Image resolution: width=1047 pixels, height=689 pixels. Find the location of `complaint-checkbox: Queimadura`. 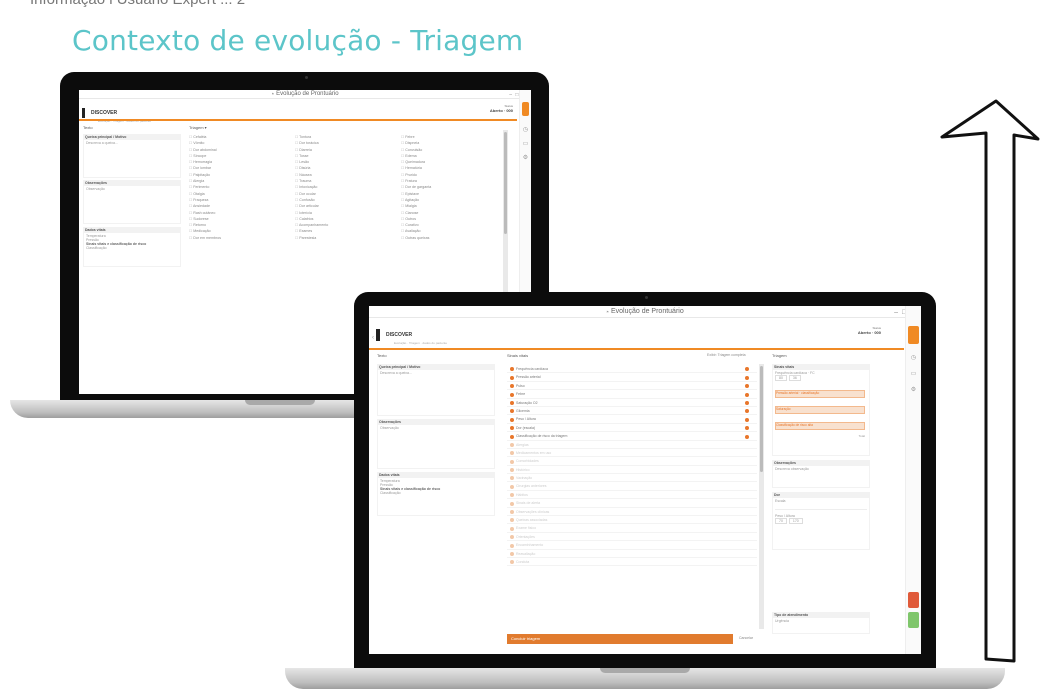

complaint-checkbox: Queimadura is located at coordinates (450, 162).